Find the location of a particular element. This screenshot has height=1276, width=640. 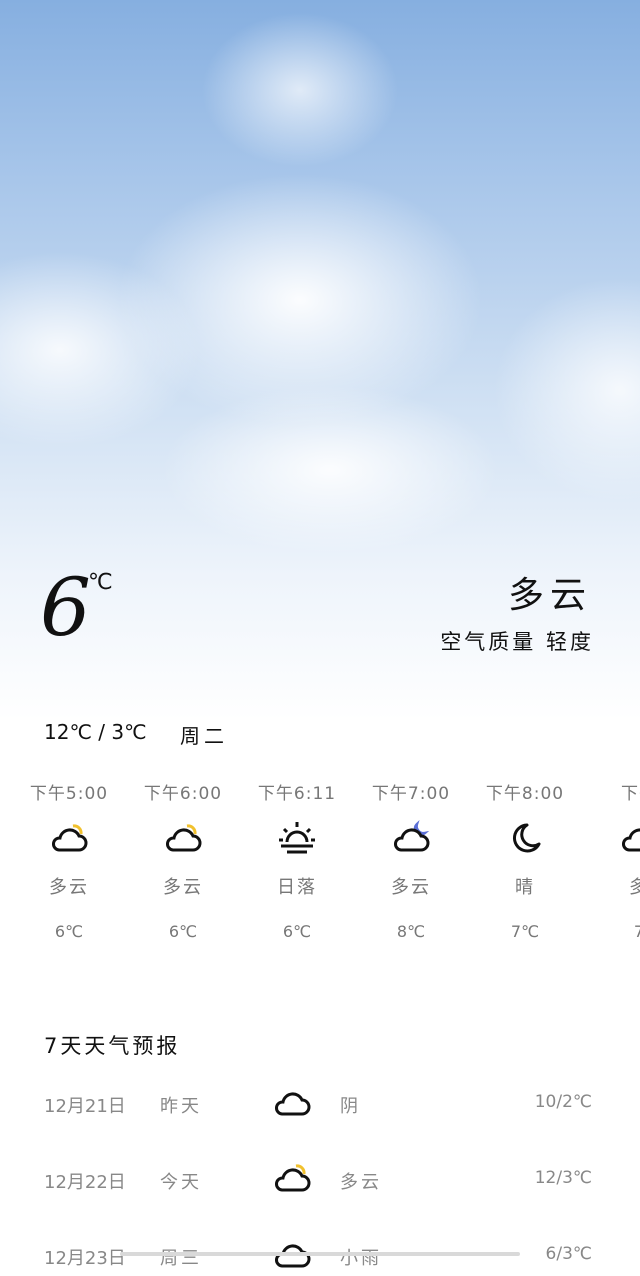

forecast-day: 周三 is located at coordinates (181, 1258).